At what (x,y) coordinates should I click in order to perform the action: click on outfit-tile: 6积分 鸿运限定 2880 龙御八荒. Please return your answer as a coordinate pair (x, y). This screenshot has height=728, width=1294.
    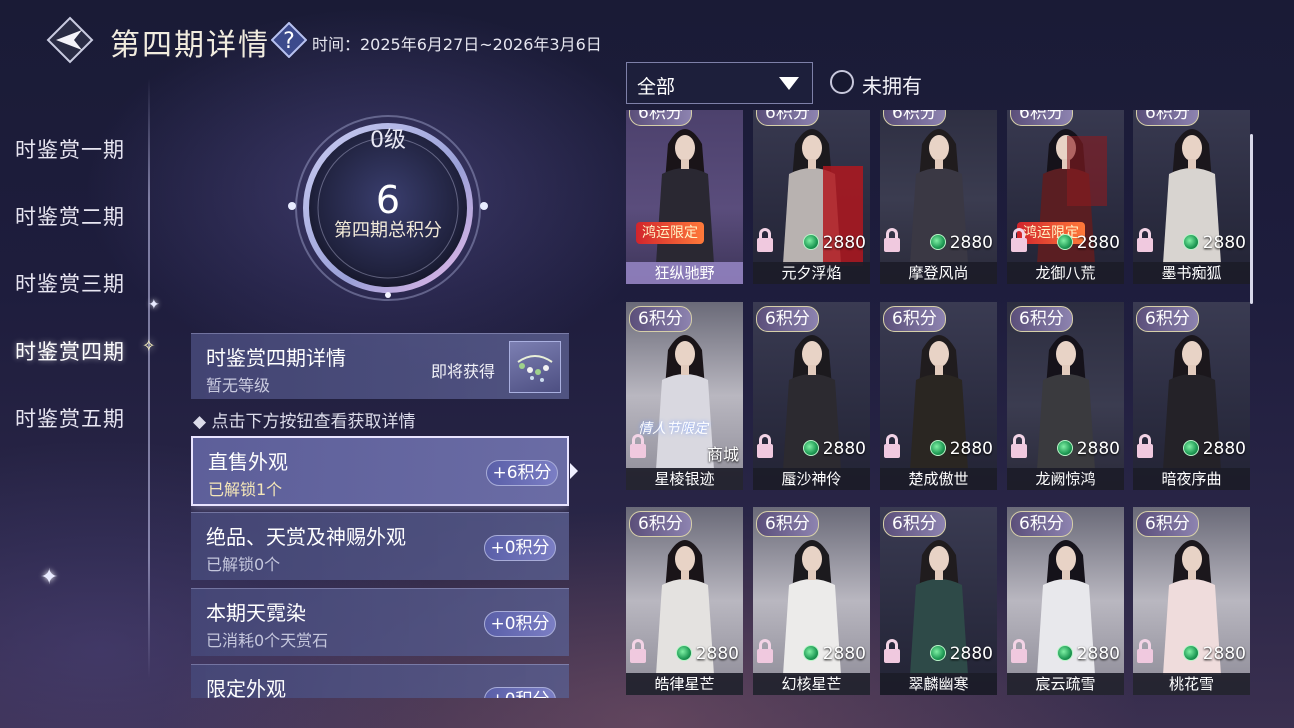
    Looking at the image, I should click on (1065, 197).